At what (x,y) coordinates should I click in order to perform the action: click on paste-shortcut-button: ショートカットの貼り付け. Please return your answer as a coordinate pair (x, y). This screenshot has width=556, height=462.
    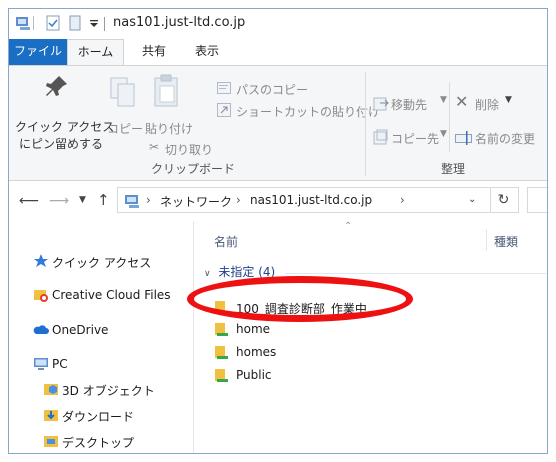
    Looking at the image, I should click on (298, 111).